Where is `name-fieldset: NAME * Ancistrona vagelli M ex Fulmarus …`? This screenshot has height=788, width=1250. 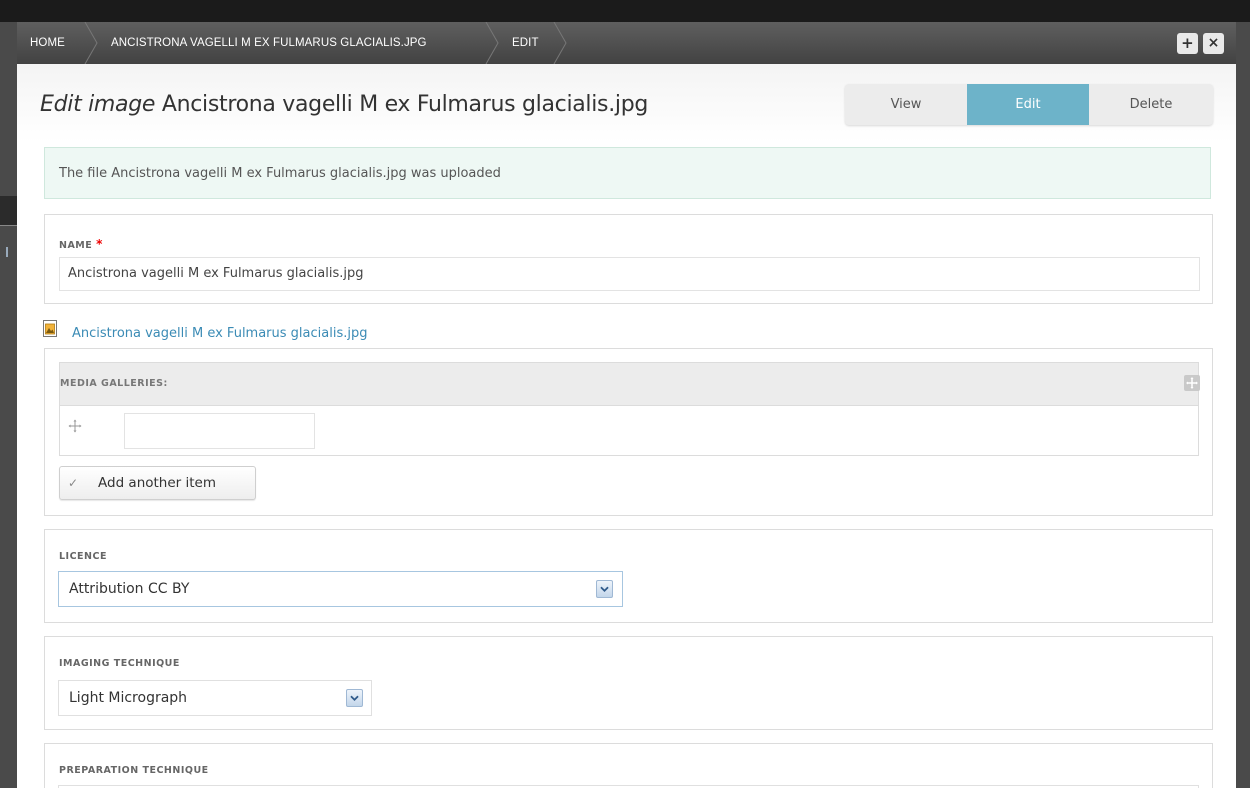 name-fieldset: NAME * Ancistrona vagelli M ex Fulmarus … is located at coordinates (628, 259).